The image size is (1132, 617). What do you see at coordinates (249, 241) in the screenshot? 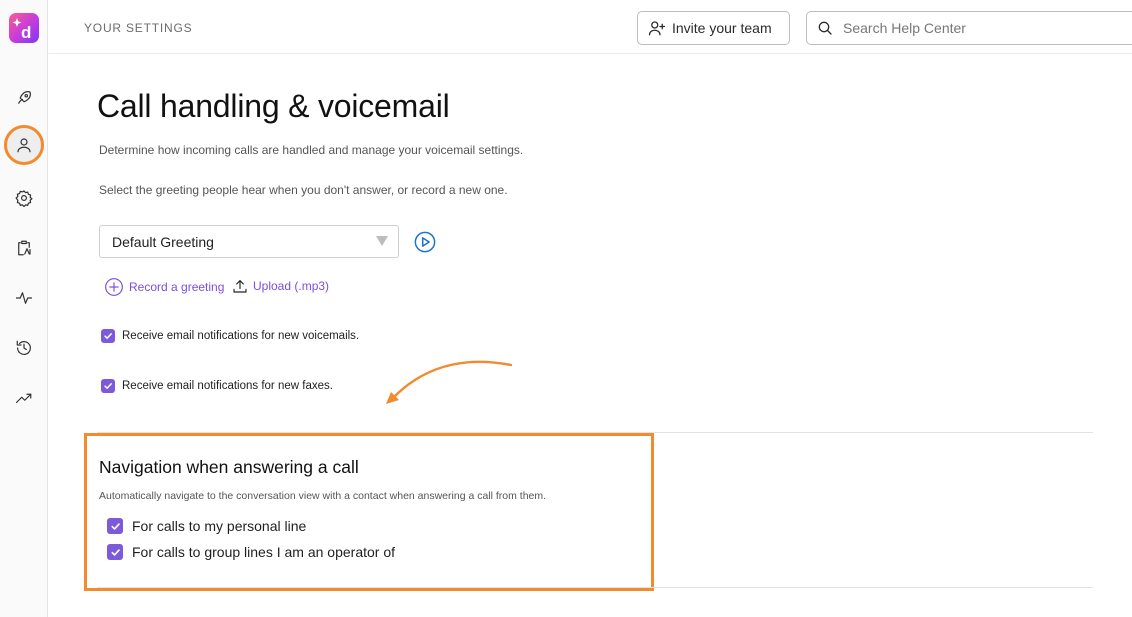
I see `greeting-select: Default Greeting` at bounding box center [249, 241].